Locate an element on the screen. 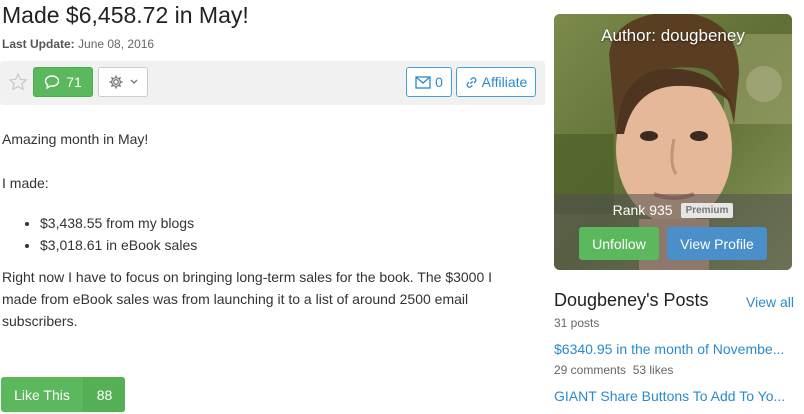 The image size is (804, 414). rank-label: Rank 935 is located at coordinates (642, 210).